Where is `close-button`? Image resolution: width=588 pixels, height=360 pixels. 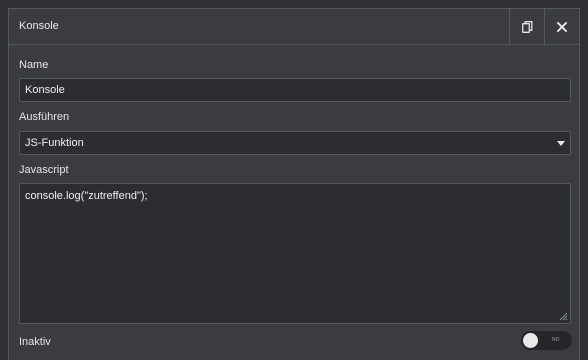 close-button is located at coordinates (561, 26).